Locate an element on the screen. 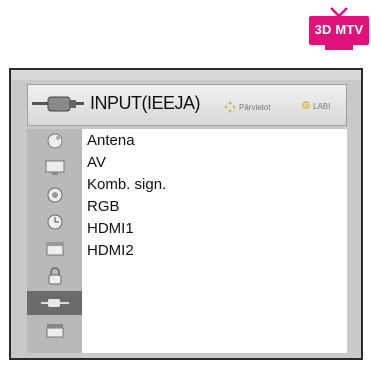  speaker-icon is located at coordinates (54, 195).